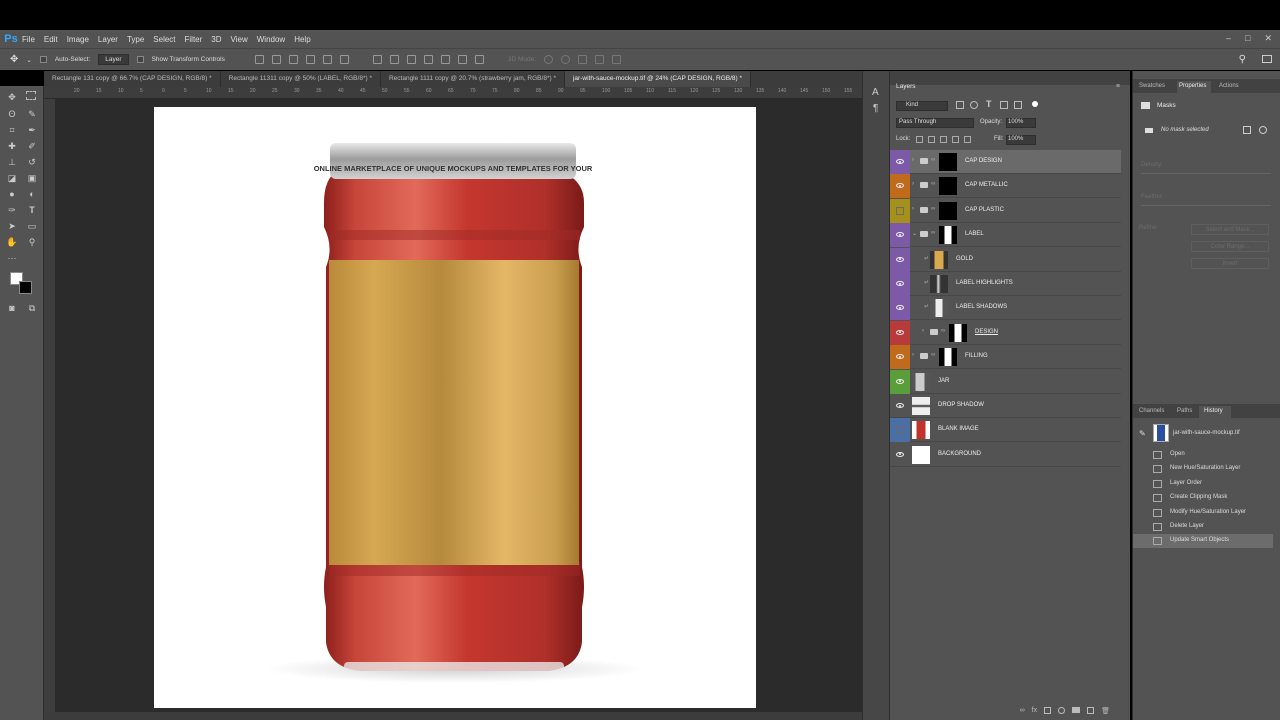 This screenshot has width=1280, height=720. What do you see at coordinates (12, 210) in the screenshot?
I see `pen-tool-icon: ✑` at bounding box center [12, 210].